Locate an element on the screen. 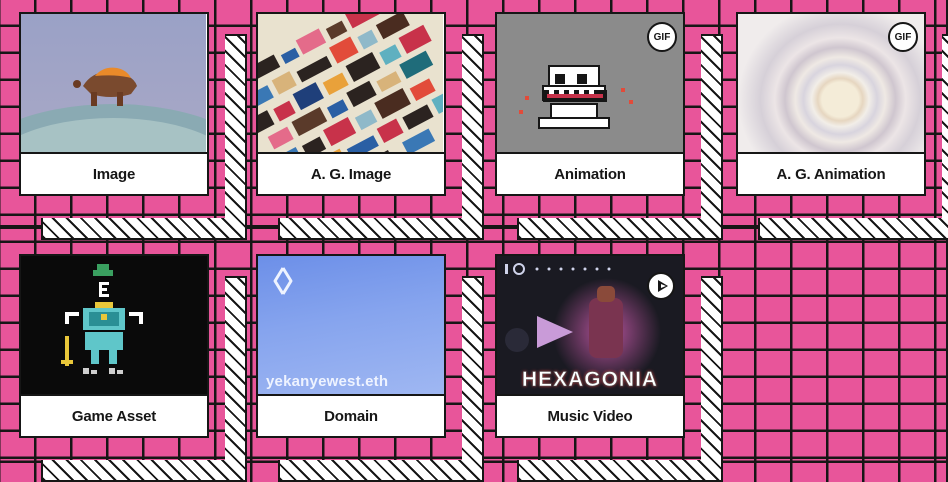 The image size is (948, 482). domain-name: yekanyewest.eth is located at coordinates (327, 381).